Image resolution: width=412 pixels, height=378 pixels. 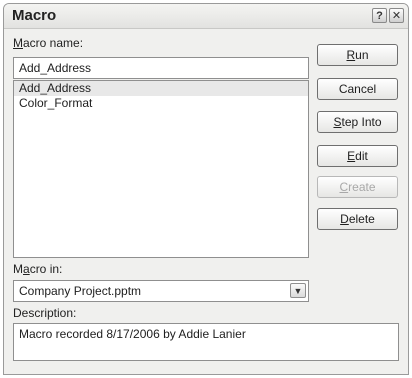 I want to click on description-box: Macro recorded 8/17/2006 by Addie Lanier, so click(x=206, y=342).